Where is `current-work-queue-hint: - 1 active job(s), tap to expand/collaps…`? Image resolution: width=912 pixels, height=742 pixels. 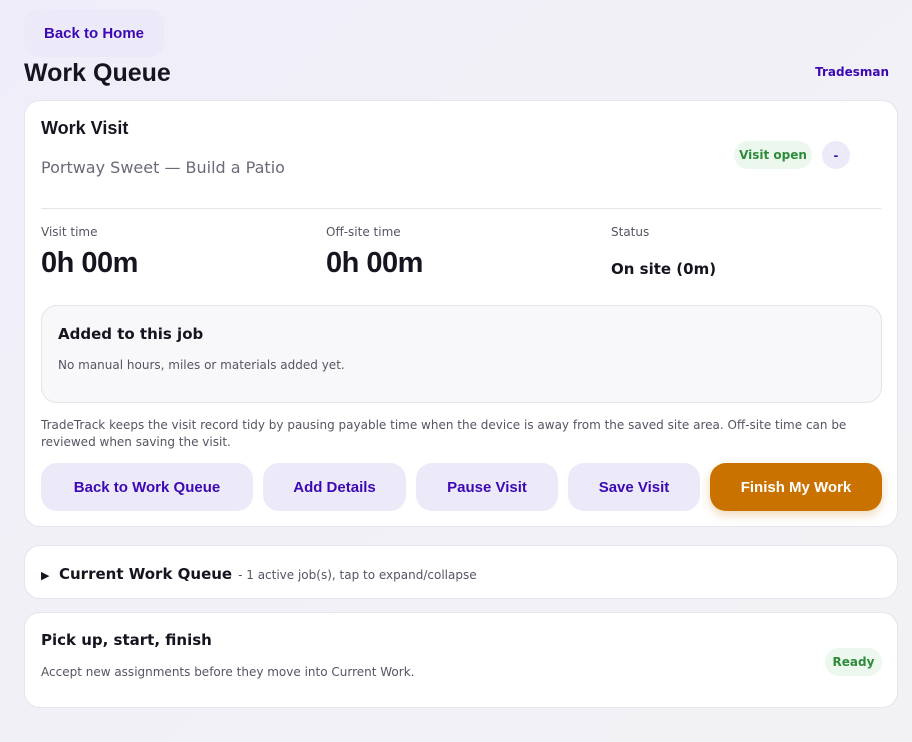
current-work-queue-hint: - 1 active job(s), tap to expand/collaps… is located at coordinates (357, 575).